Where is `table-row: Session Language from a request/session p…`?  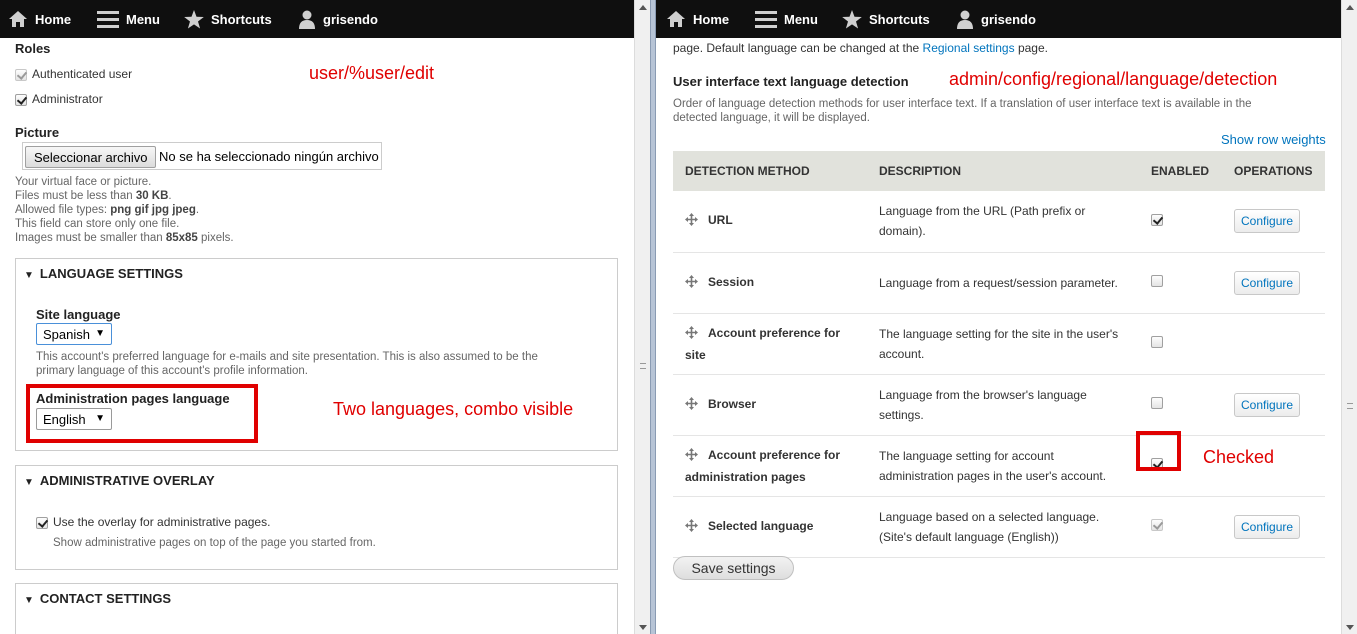
table-row: Session Language from a request/session p… is located at coordinates (999, 283).